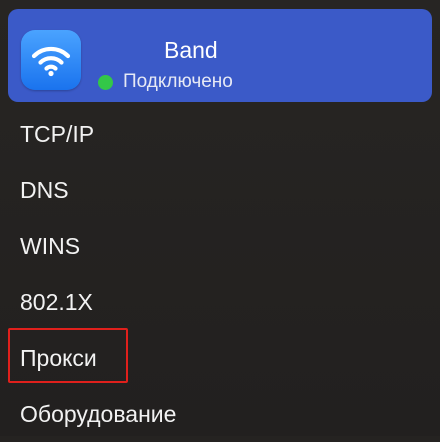 This screenshot has width=440, height=442. What do you see at coordinates (220, 302) in the screenshot?
I see `menu-item-8021x: 802.1X` at bounding box center [220, 302].